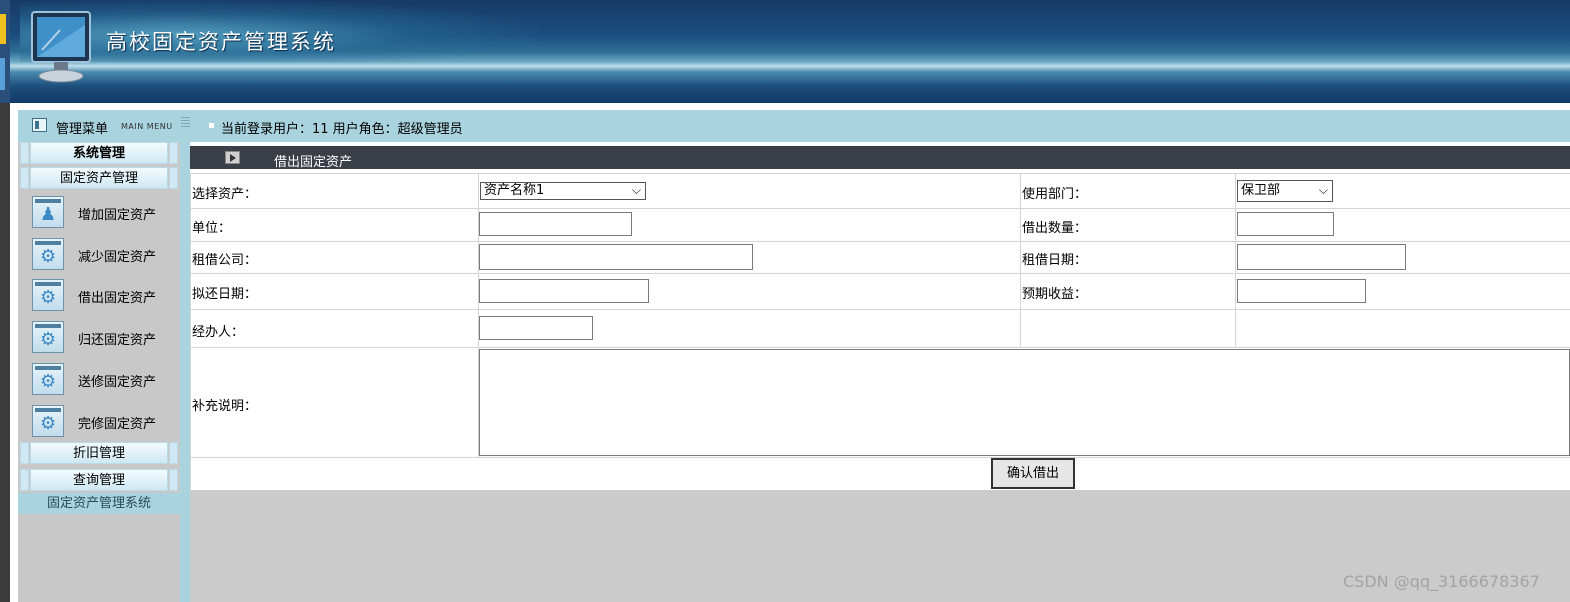  What do you see at coordinates (99, 153) in the screenshot?
I see `sidebar-group-system: 系统管理` at bounding box center [99, 153].